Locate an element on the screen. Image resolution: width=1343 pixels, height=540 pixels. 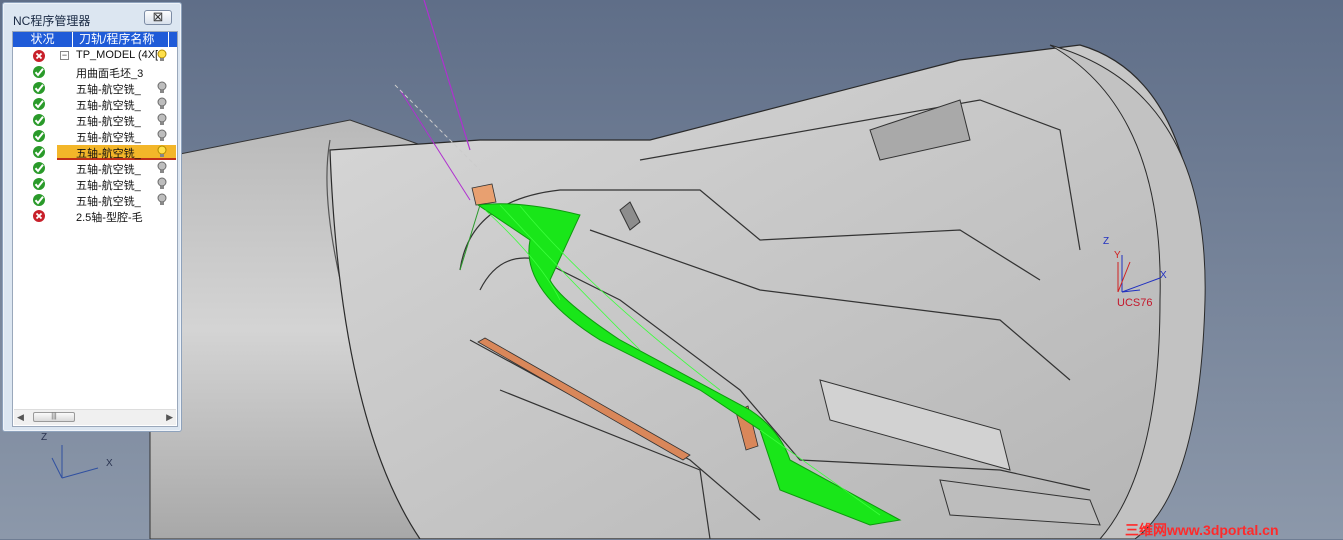
scroll-right-arrow: ▶ is located at coordinates (169, 417).